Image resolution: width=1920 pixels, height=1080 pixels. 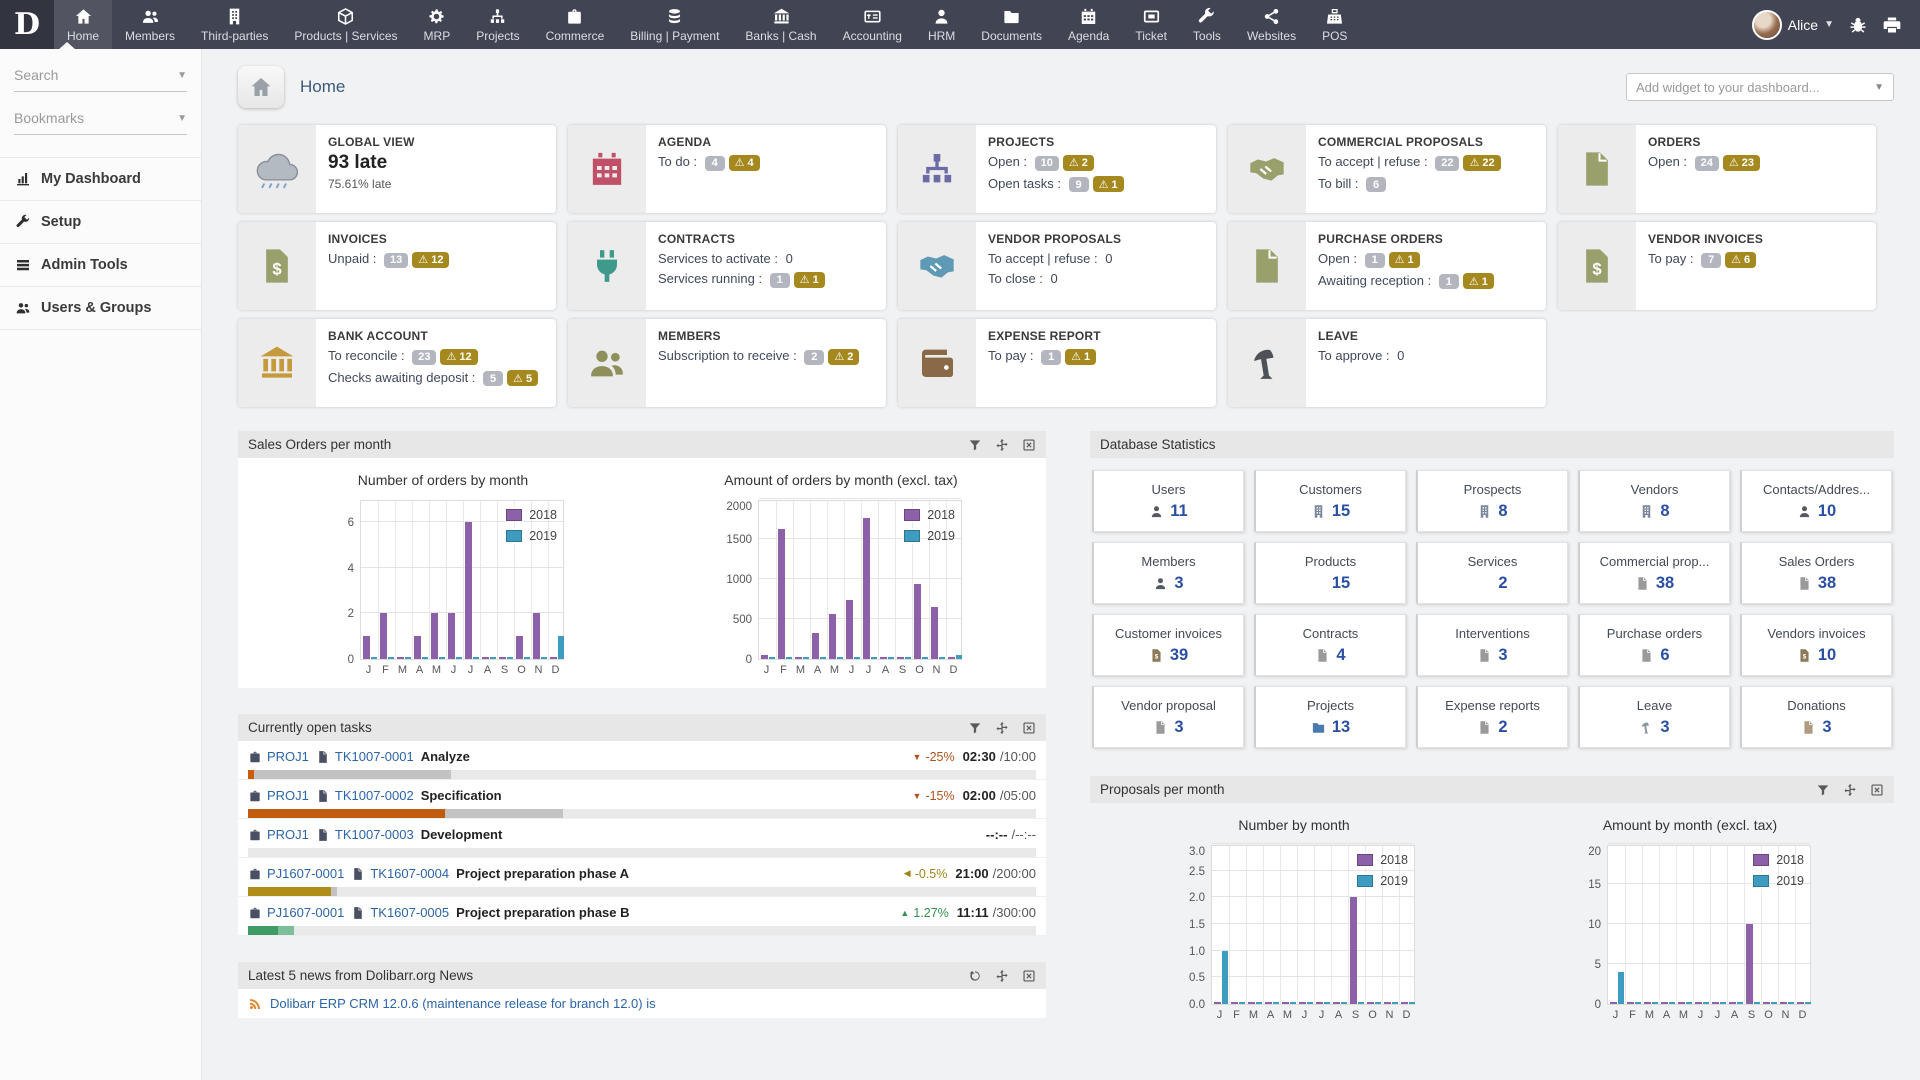 What do you see at coordinates (1057, 169) in the screenshot?
I see `widget-projects: PROJECTS Open : 10 ⚠ 2 Open tasks : 9 ⚠ 1` at bounding box center [1057, 169].